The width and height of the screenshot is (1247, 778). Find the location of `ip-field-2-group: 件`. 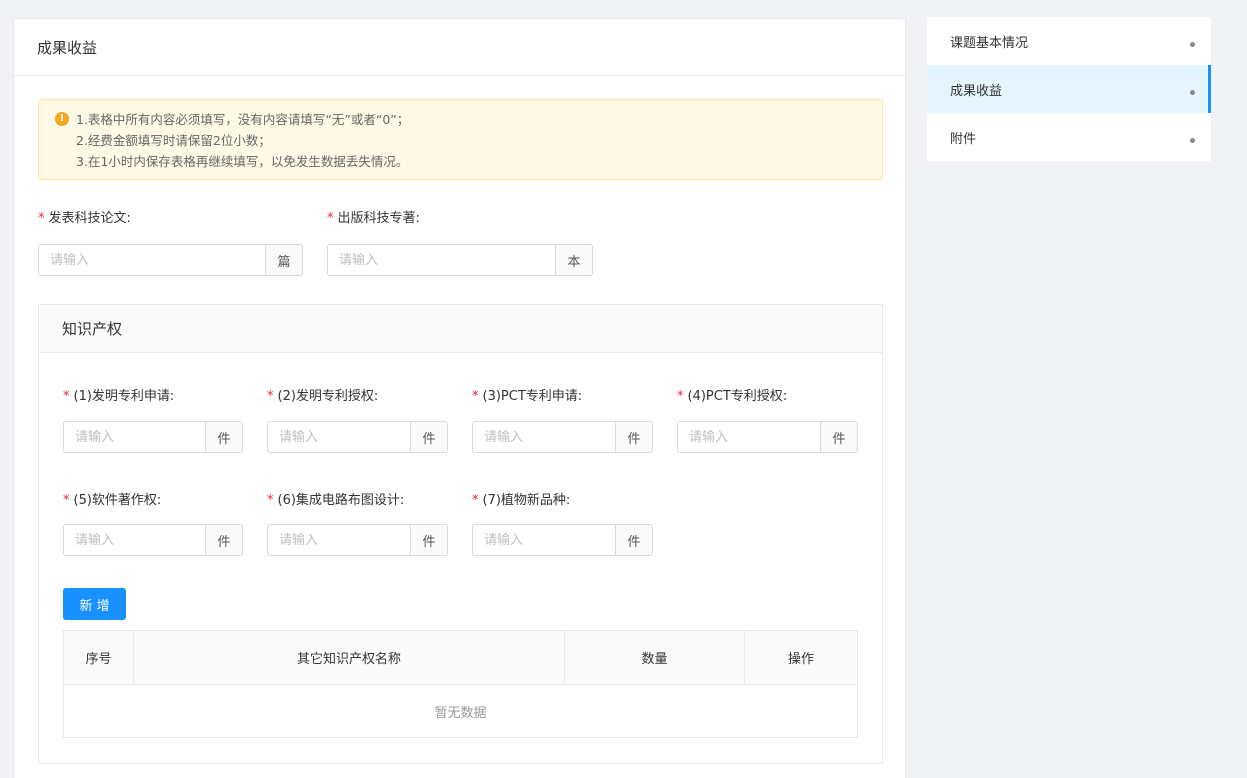

ip-field-2-group: 件 is located at coordinates (357, 437).